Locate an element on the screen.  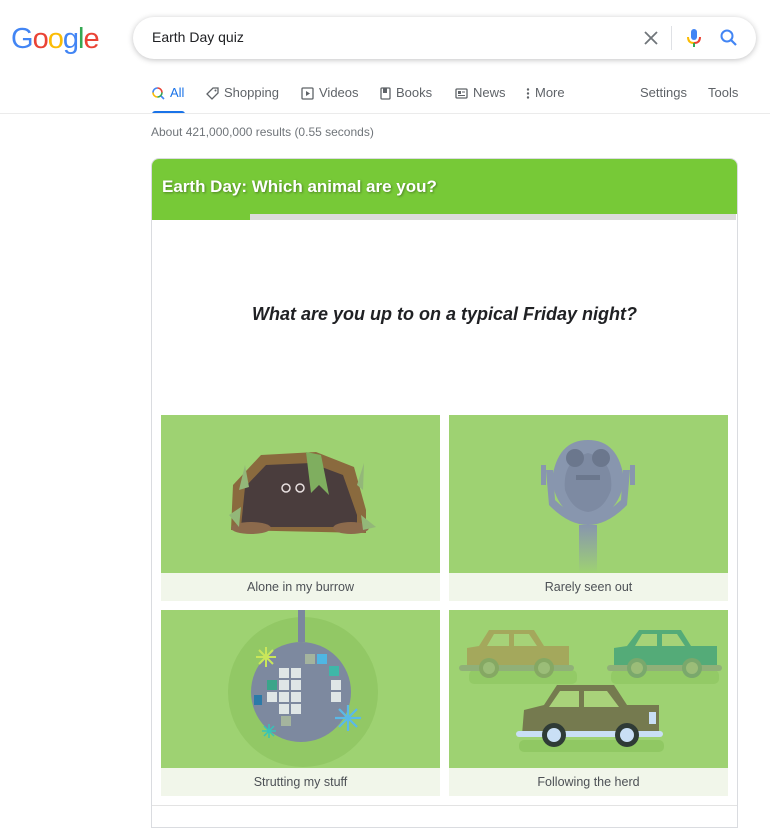
tab-label: Shopping is located at coordinates (251, 92).